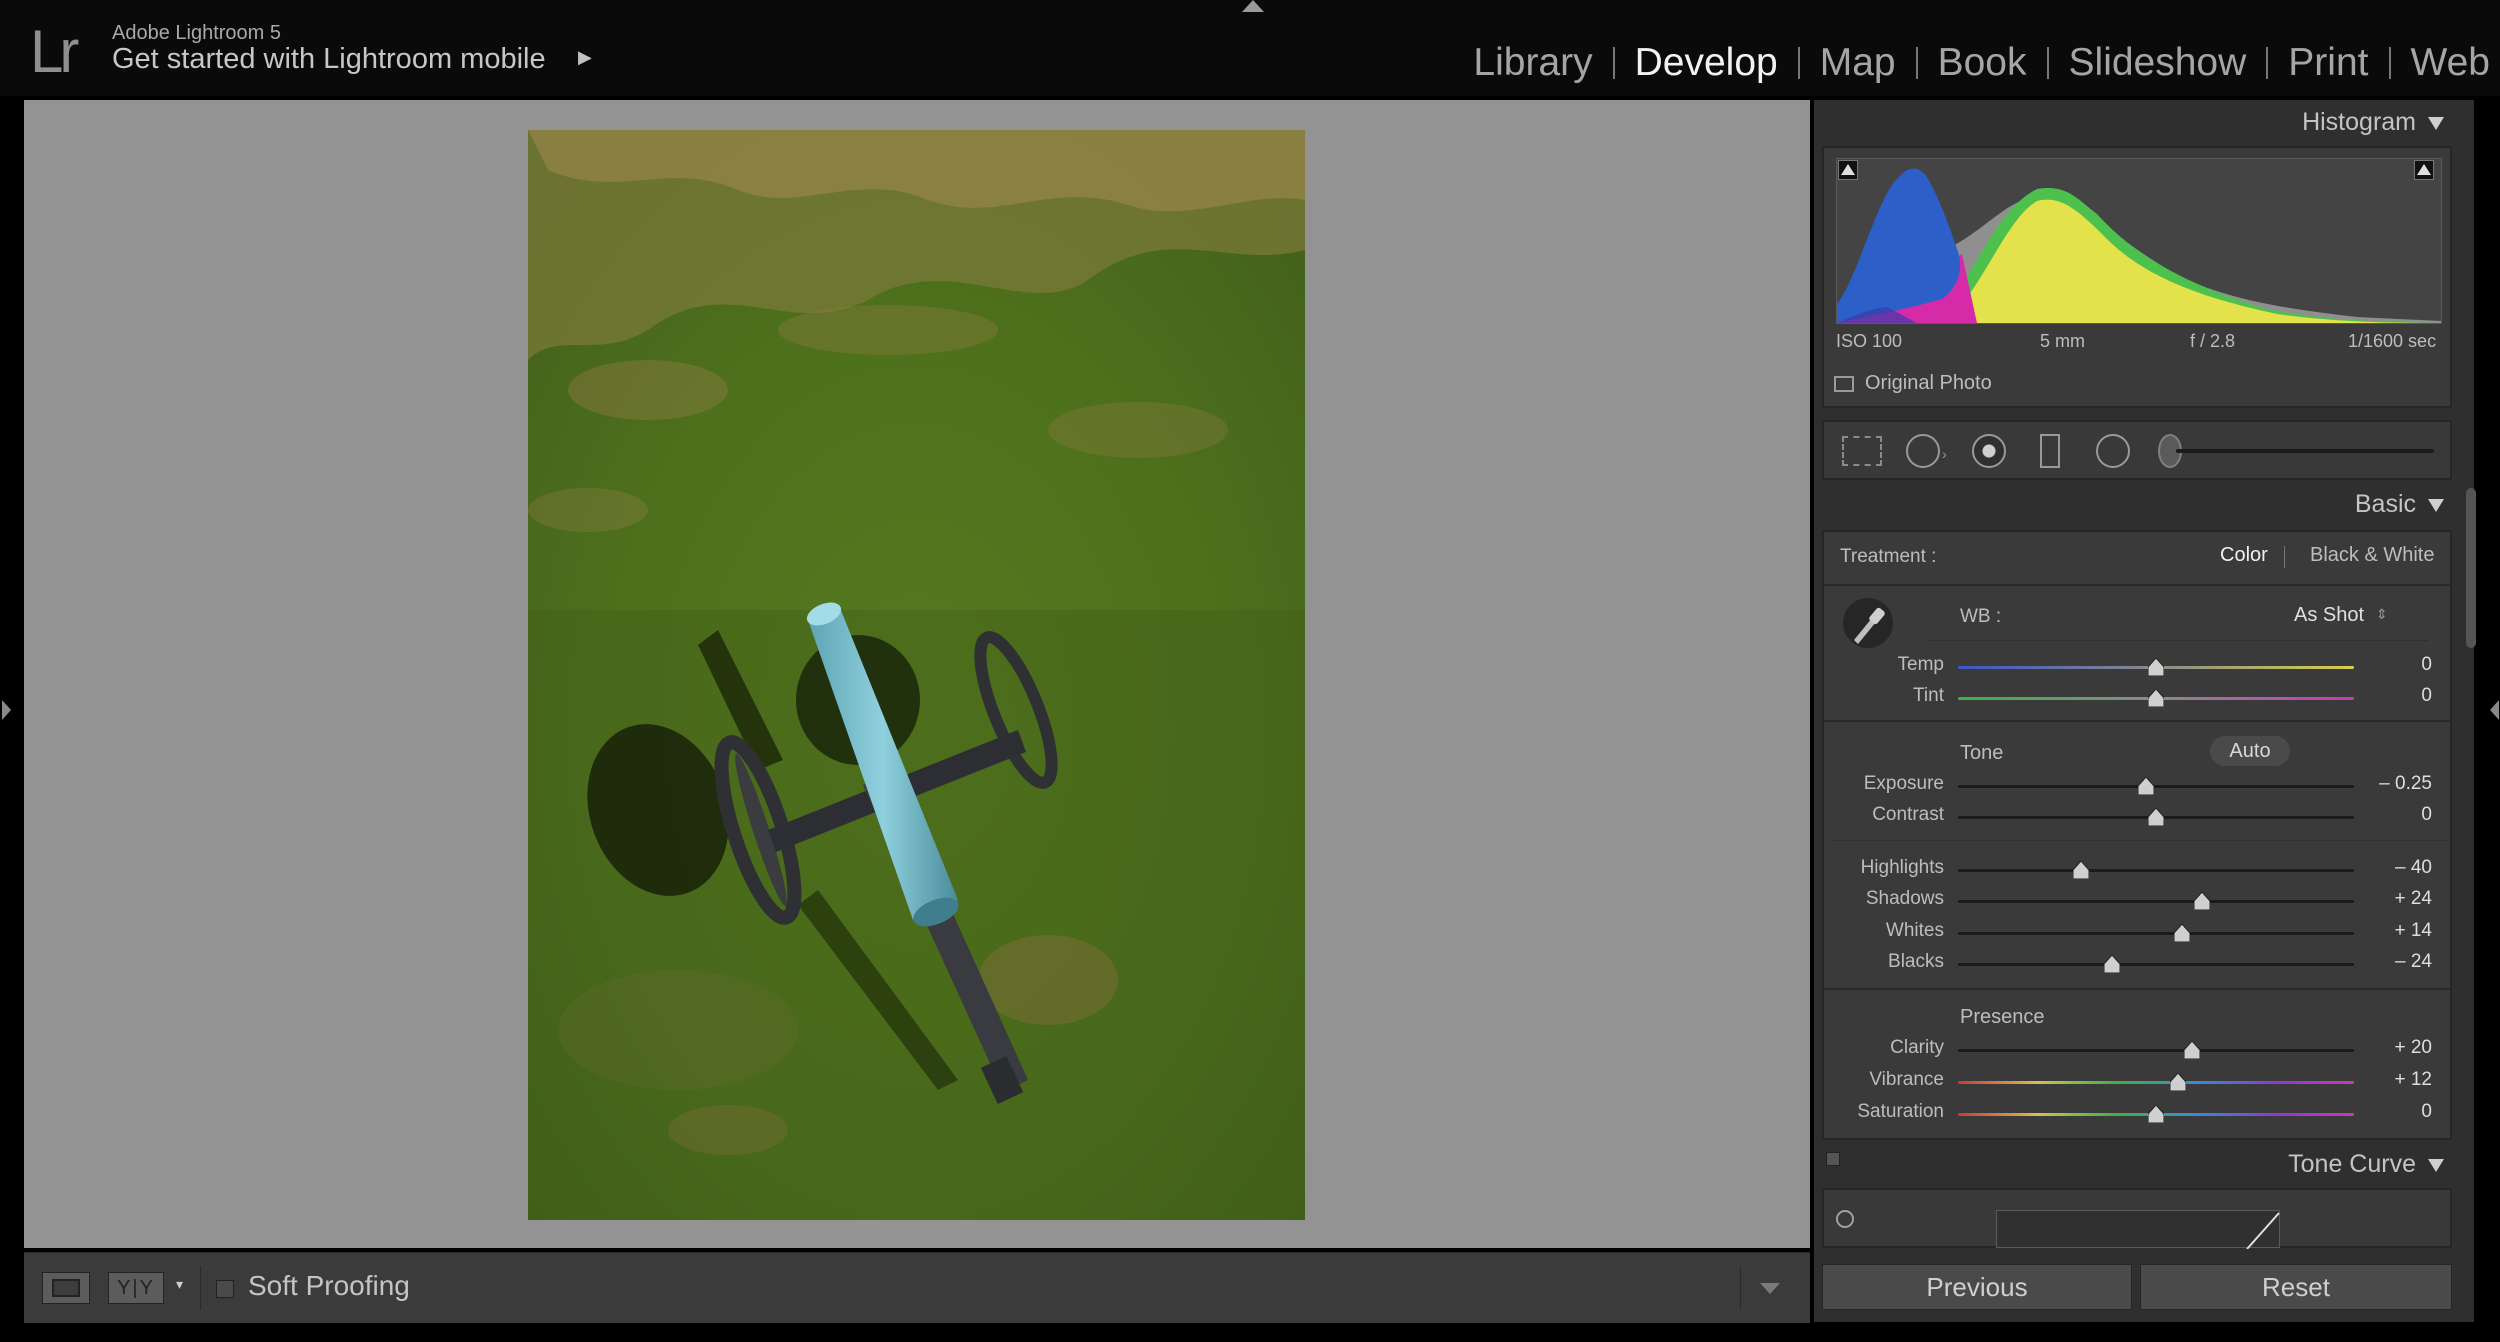 The width and height of the screenshot is (2500, 1342). What do you see at coordinates (2244, 555) in the screenshot?
I see `treatment-color-option: Color` at bounding box center [2244, 555].